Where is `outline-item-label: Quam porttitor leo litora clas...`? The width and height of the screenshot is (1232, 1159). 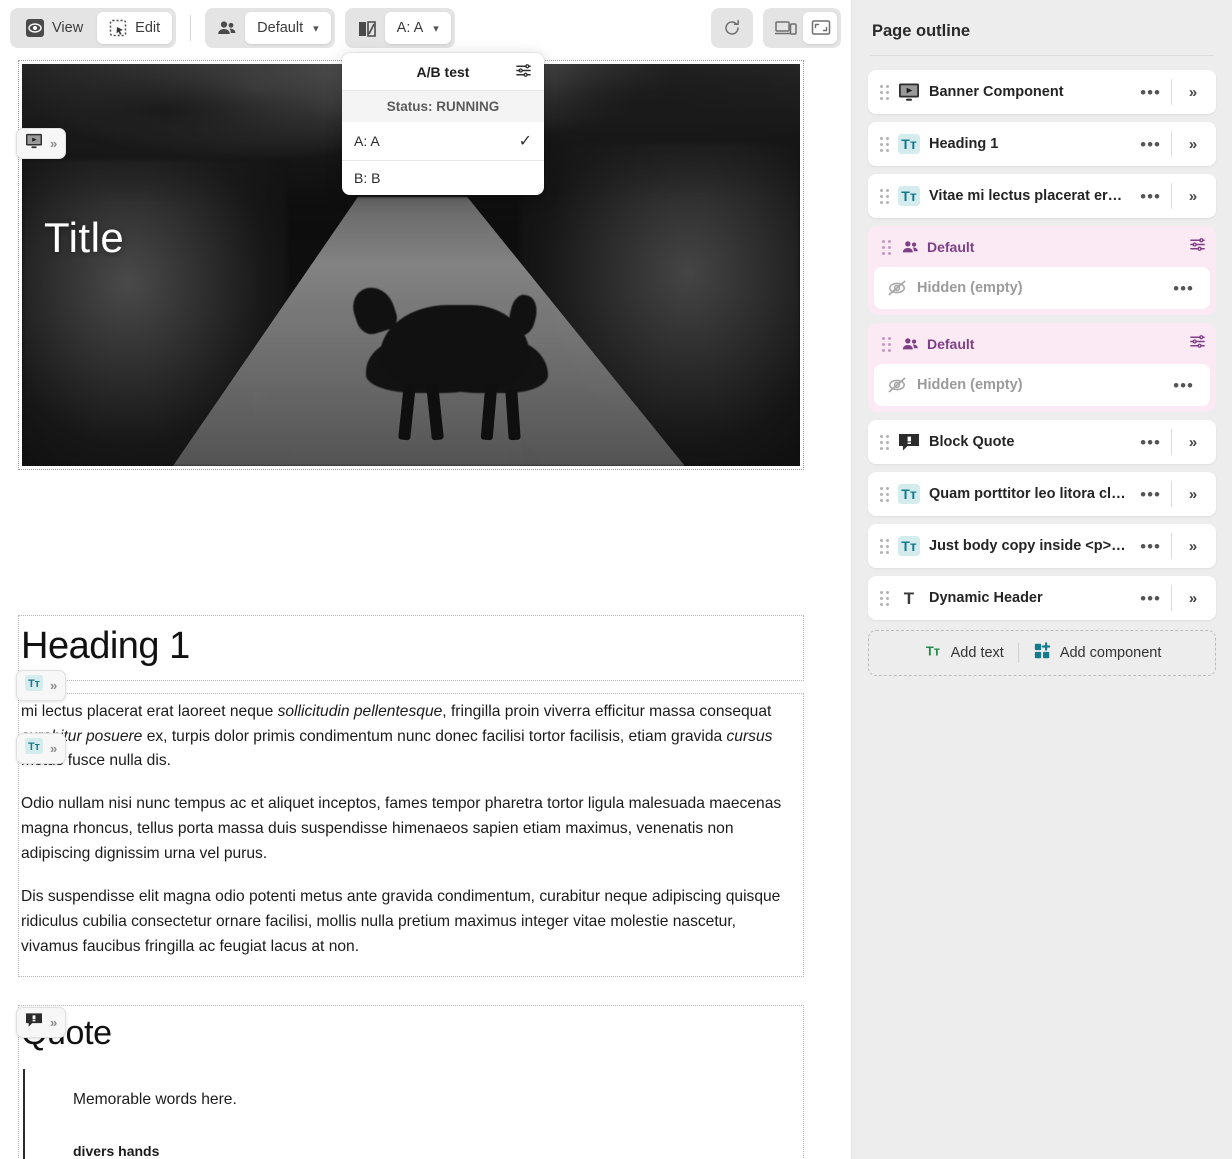
outline-item-label: Quam porttitor leo litora clas... is located at coordinates (1030, 494).